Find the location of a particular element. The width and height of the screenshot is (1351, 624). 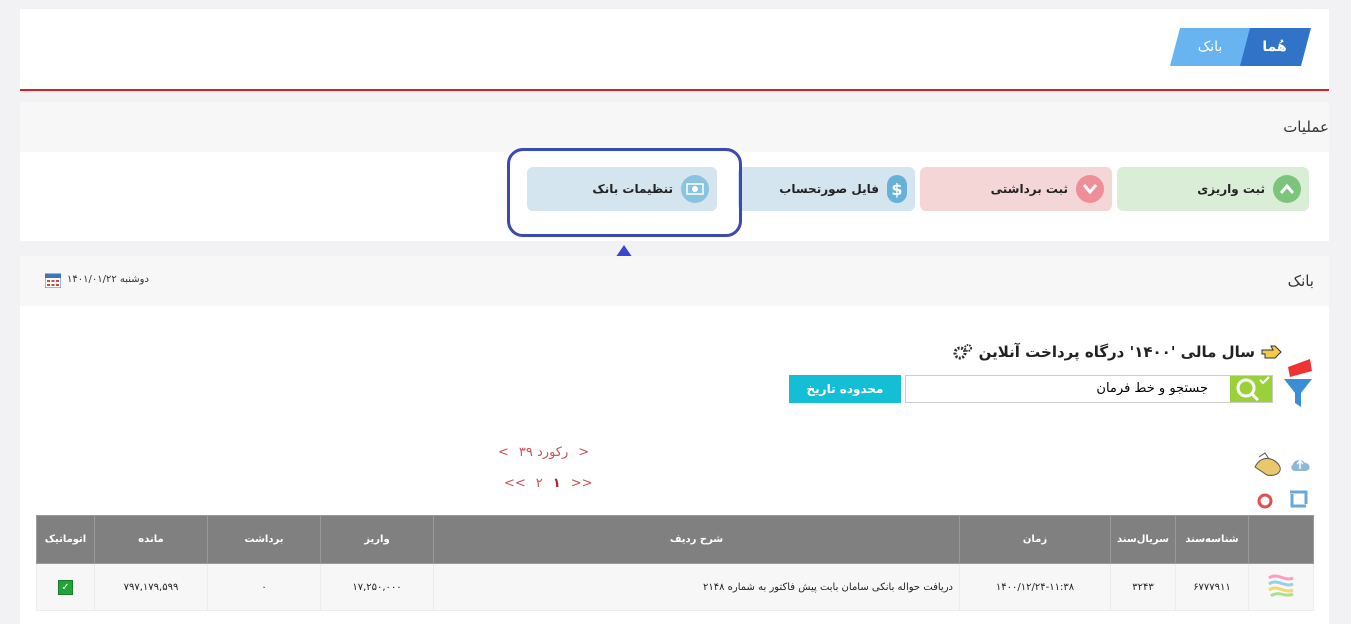

highlight-frame is located at coordinates (624, 192).